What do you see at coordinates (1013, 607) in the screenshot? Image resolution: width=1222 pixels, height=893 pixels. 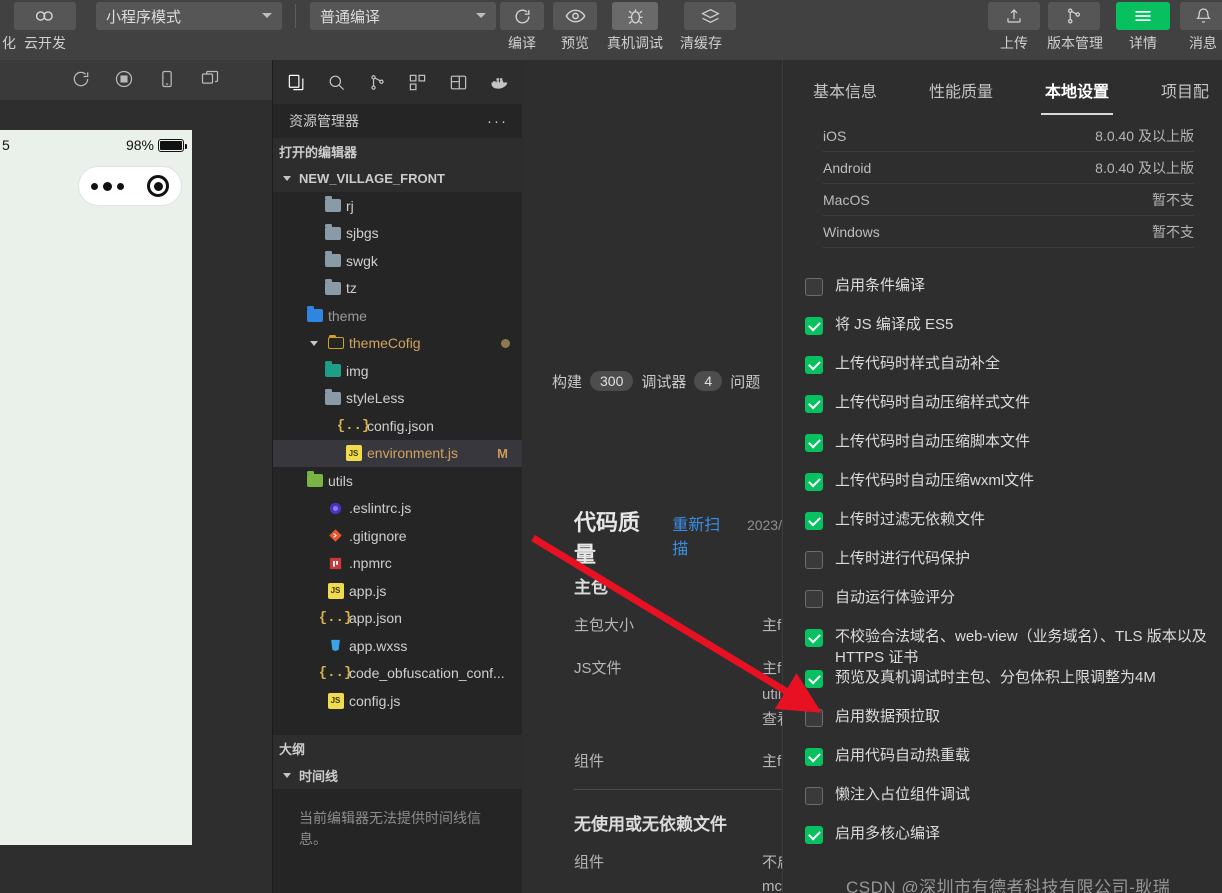 I see `setting-row: 自动运行体验评分` at bounding box center [1013, 607].